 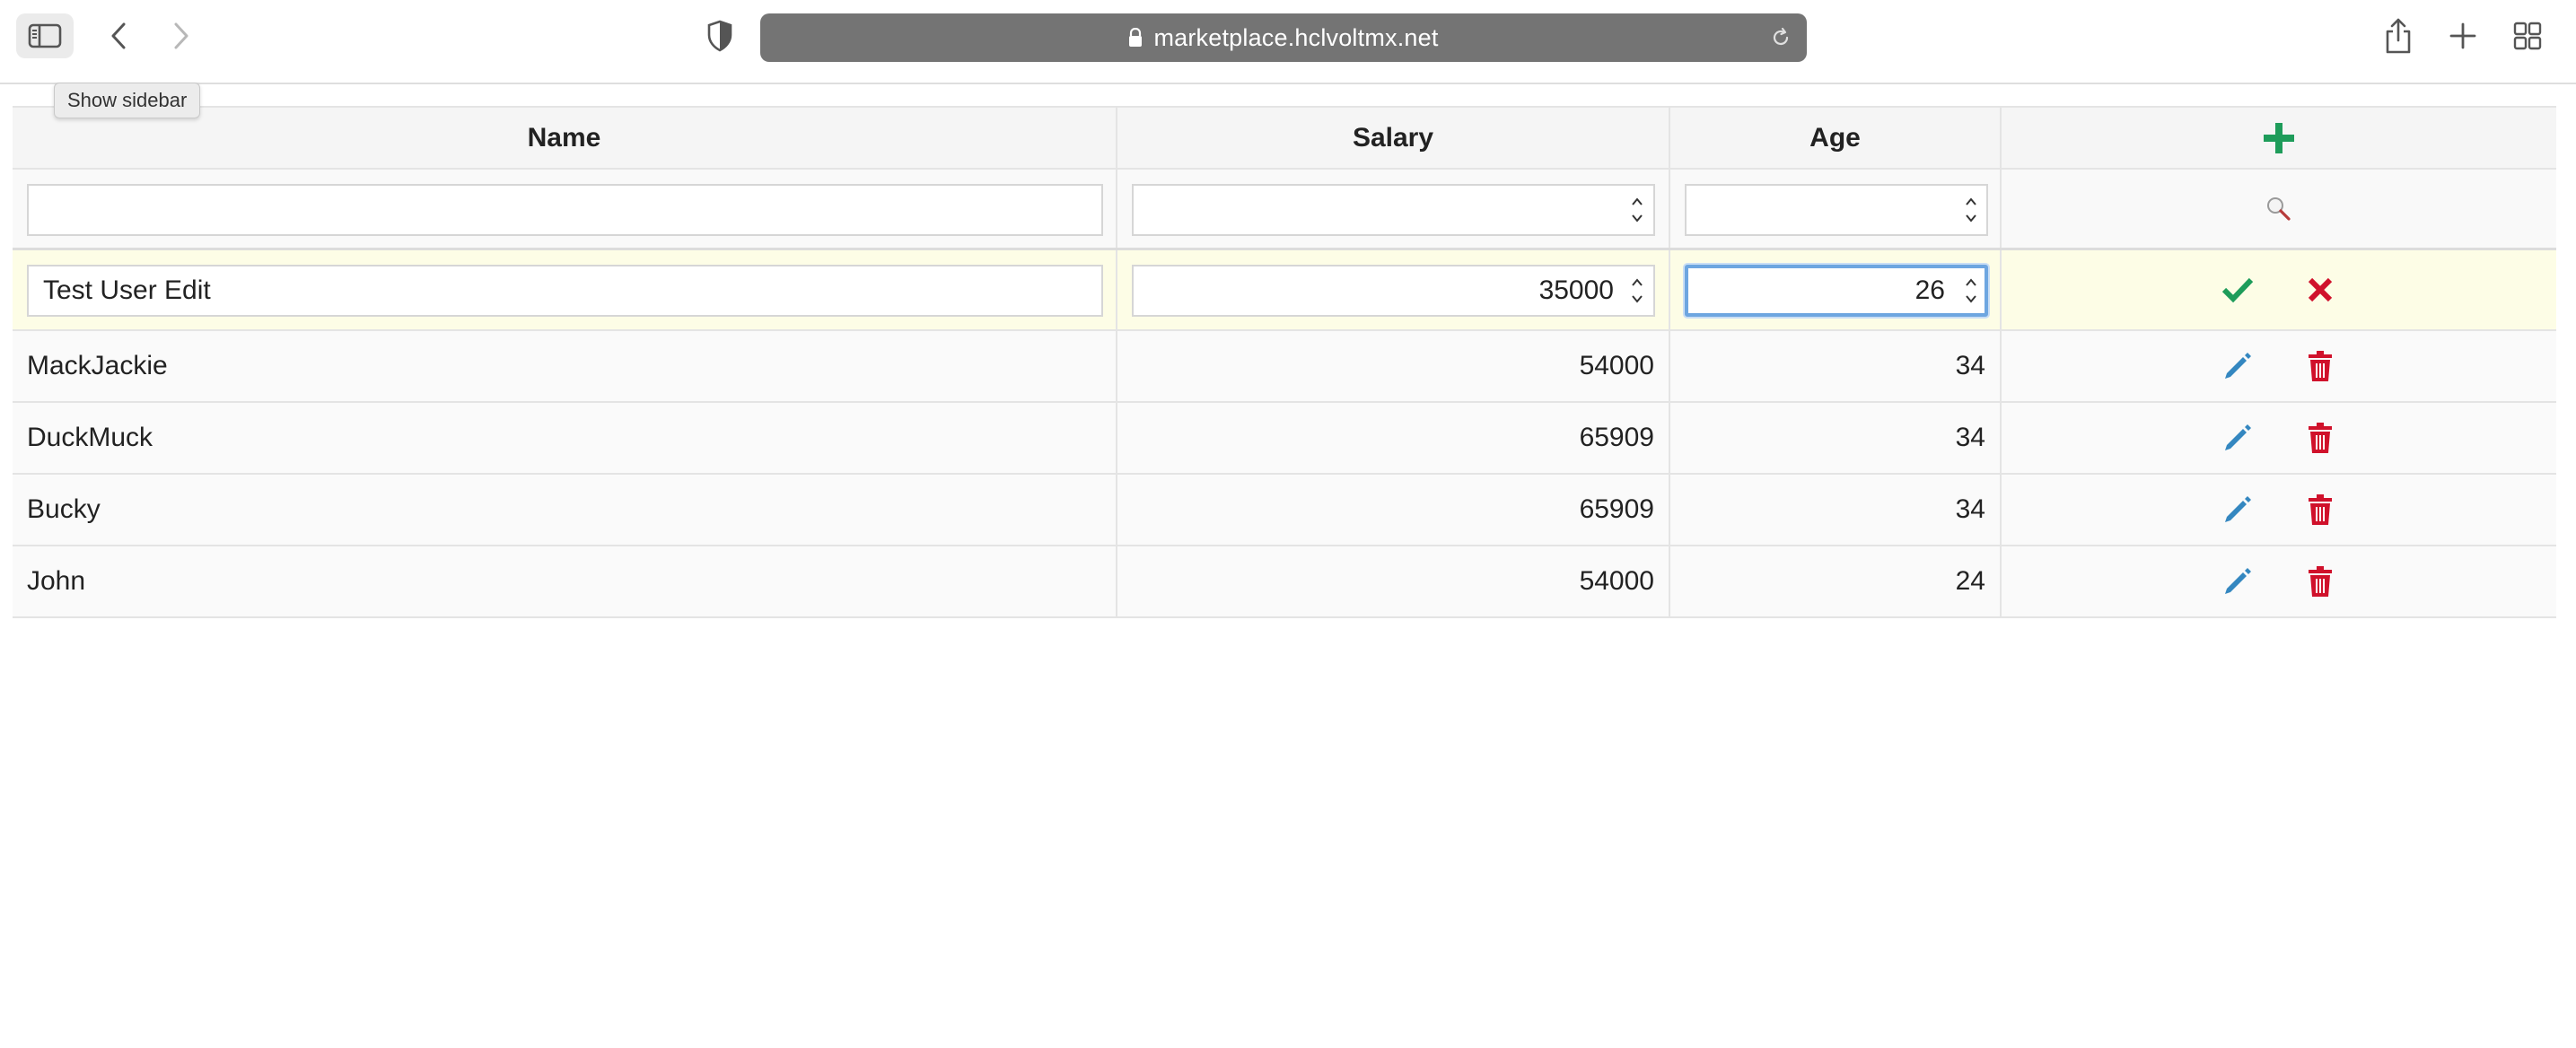 I want to click on tab-overview-button, so click(x=2527, y=36).